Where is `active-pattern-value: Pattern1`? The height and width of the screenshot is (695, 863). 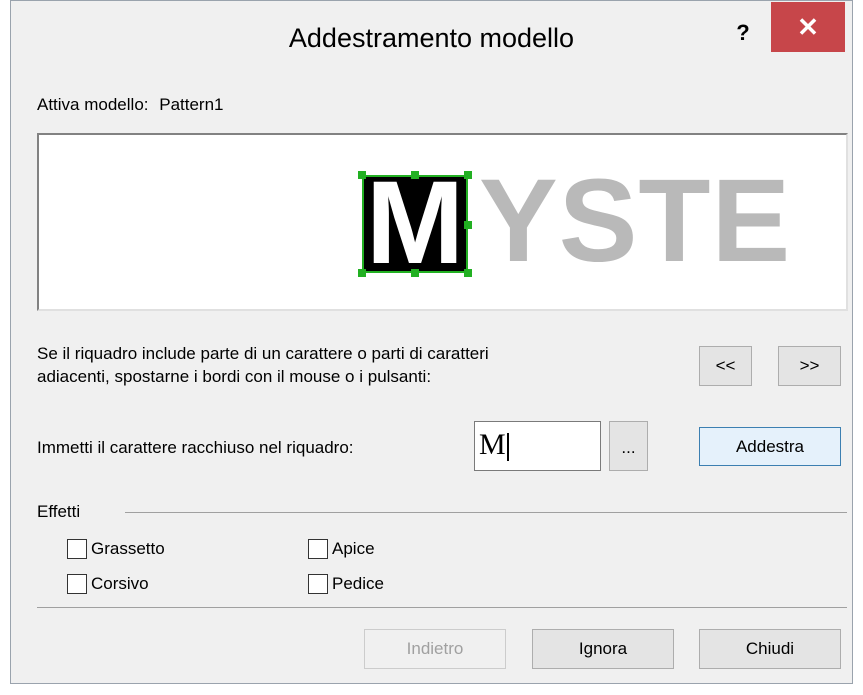
active-pattern-value: Pattern1 is located at coordinates (191, 104).